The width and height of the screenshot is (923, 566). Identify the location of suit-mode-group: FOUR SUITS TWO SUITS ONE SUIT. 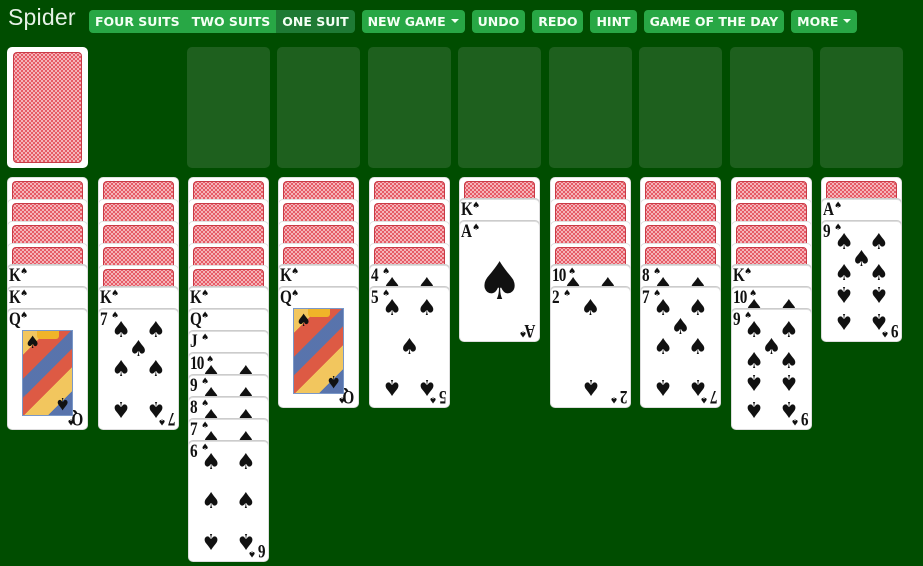
(222, 21).